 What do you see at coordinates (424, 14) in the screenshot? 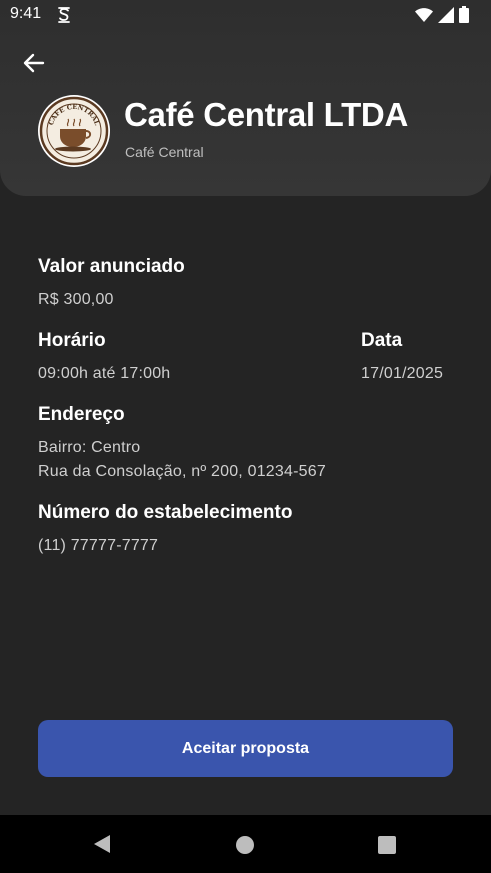
I see `wifi-icon` at bounding box center [424, 14].